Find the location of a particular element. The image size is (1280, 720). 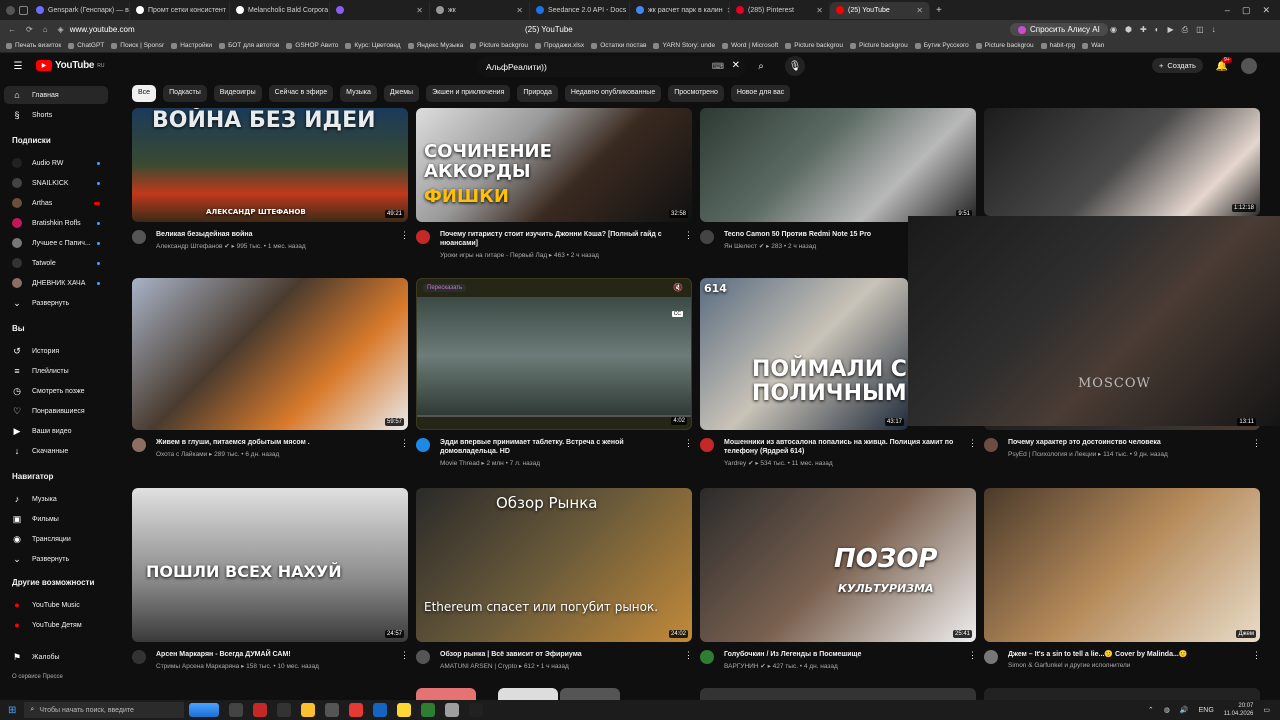

downloads-icon: ↓ is located at coordinates (1214, 30).